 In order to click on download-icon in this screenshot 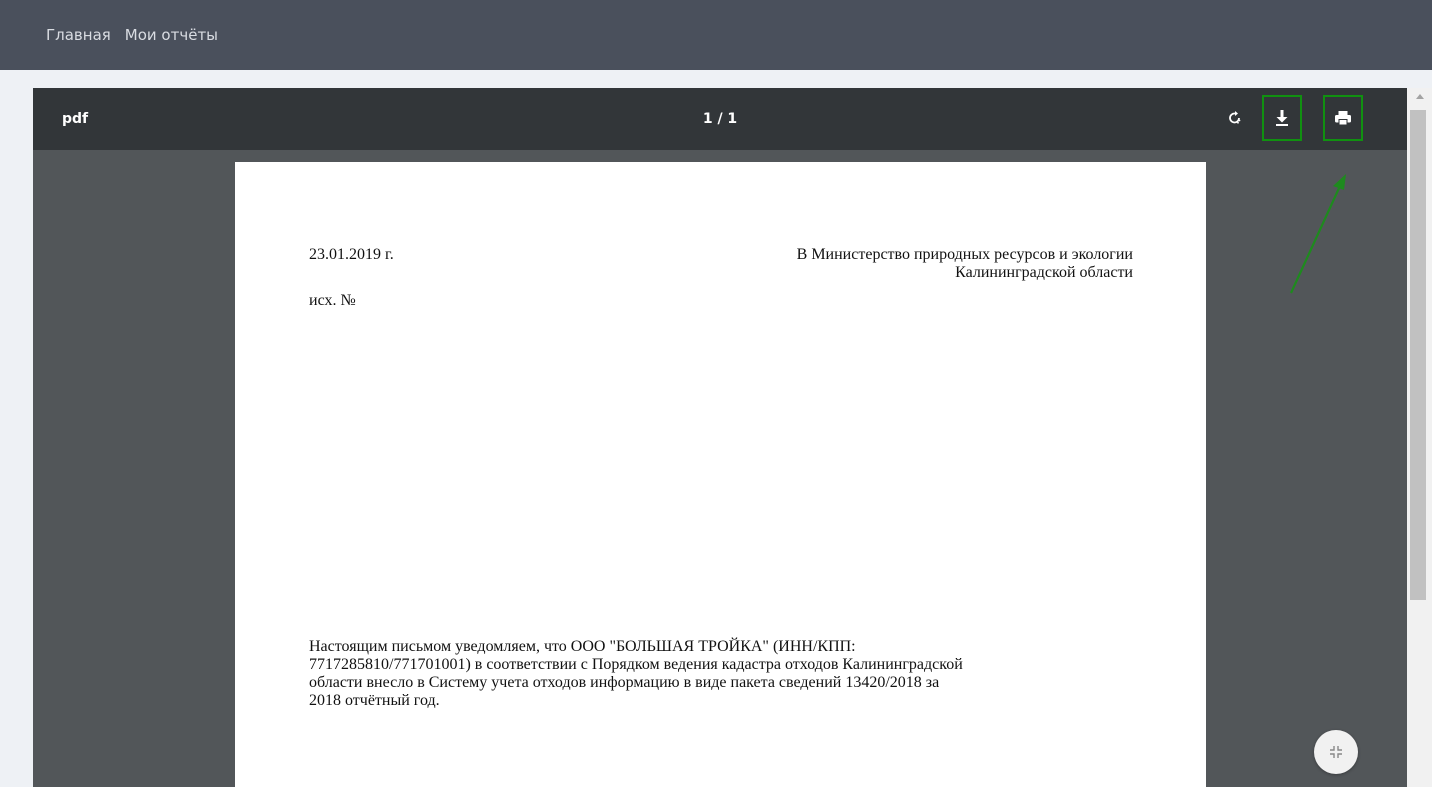, I will do `click(1282, 118)`.